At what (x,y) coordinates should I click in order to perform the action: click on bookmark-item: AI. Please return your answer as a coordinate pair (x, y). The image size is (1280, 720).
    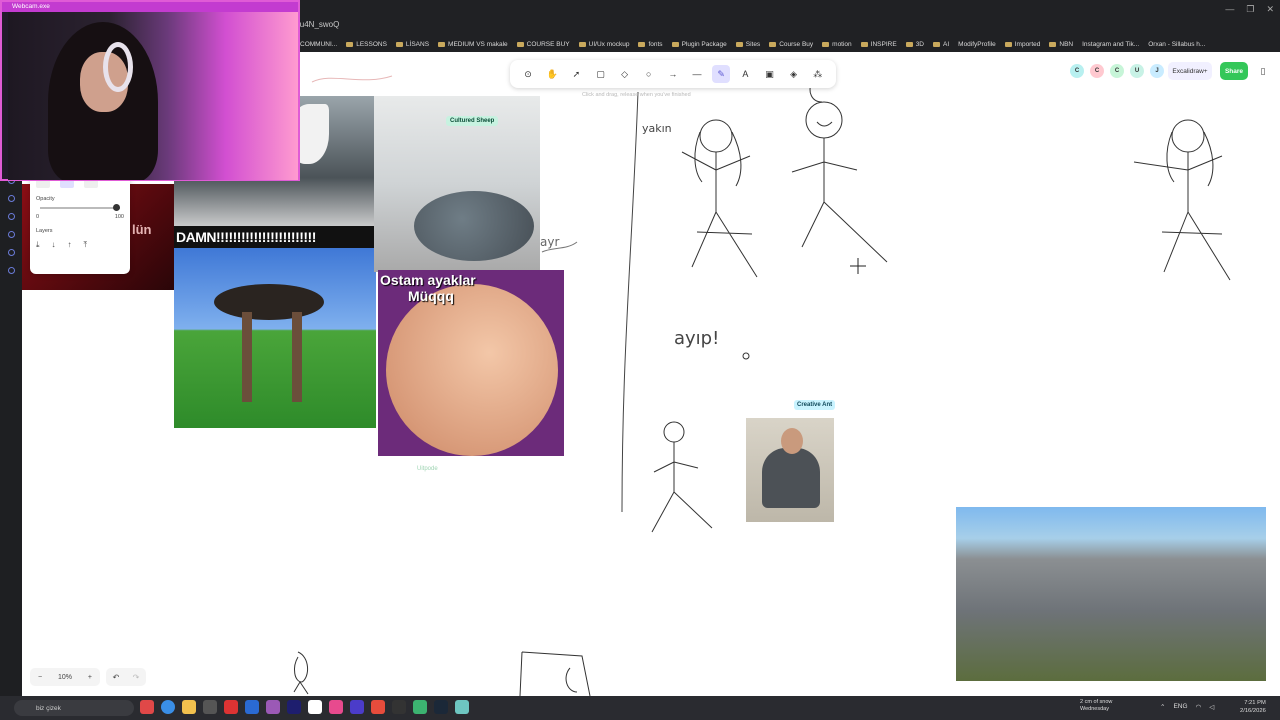
    Looking at the image, I should click on (941, 44).